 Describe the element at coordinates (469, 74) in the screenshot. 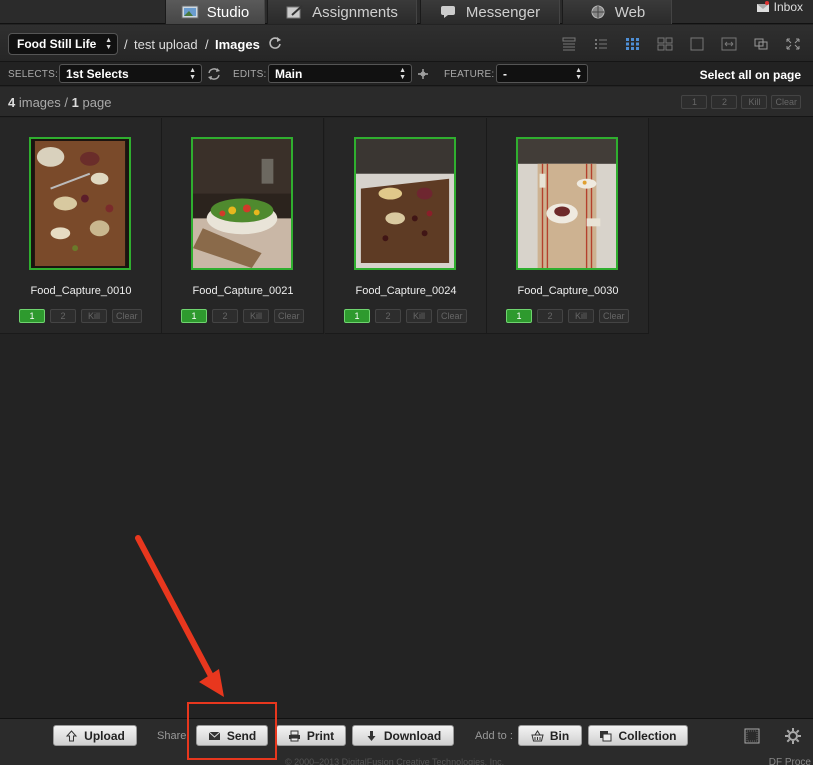

I see `feature-label: FEATURE:` at that location.